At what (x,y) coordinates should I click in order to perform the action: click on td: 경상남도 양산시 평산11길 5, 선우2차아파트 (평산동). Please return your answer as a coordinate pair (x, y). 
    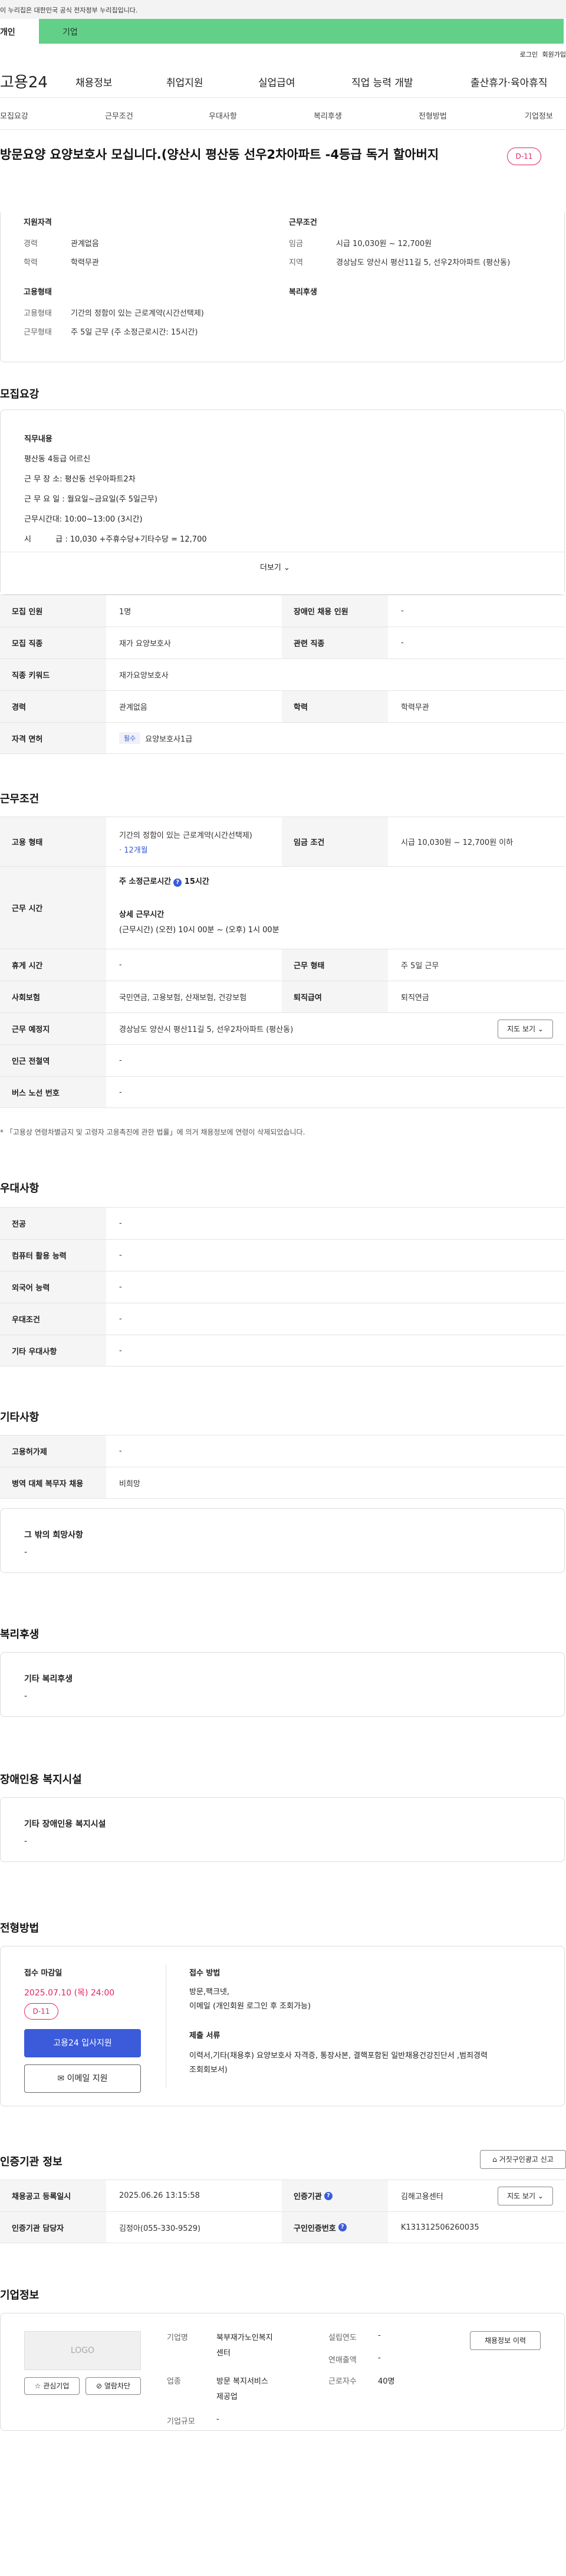
    Looking at the image, I should click on (206, 1029).